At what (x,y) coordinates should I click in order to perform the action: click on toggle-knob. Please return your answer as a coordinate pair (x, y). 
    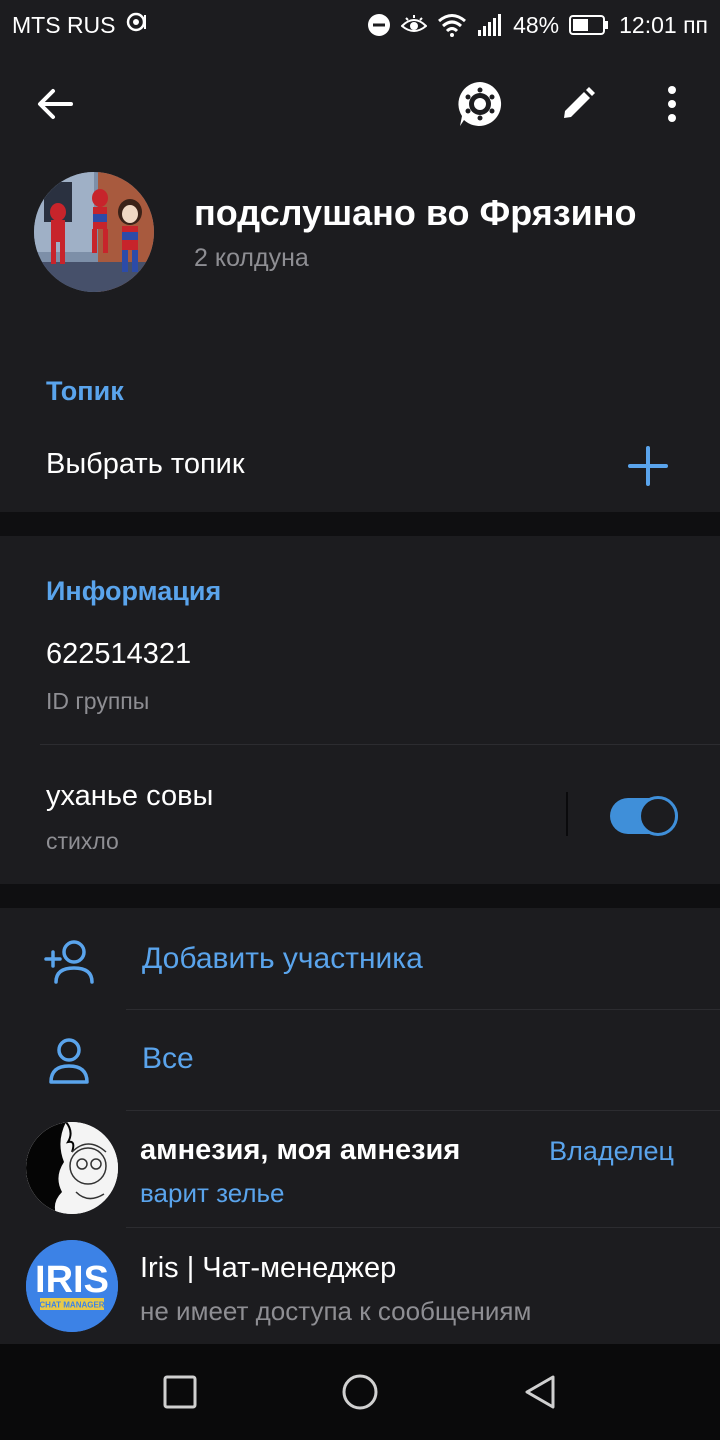
    Looking at the image, I should click on (658, 816).